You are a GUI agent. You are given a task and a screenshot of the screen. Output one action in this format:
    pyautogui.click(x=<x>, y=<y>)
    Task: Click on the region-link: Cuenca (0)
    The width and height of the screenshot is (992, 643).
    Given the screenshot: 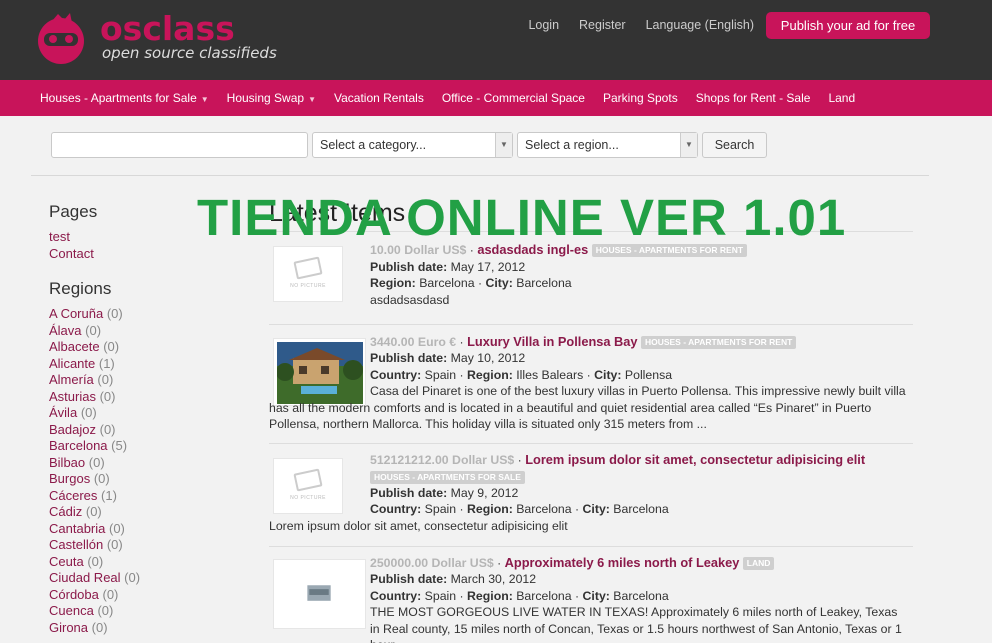 What is the action you would take?
    pyautogui.click(x=144, y=611)
    